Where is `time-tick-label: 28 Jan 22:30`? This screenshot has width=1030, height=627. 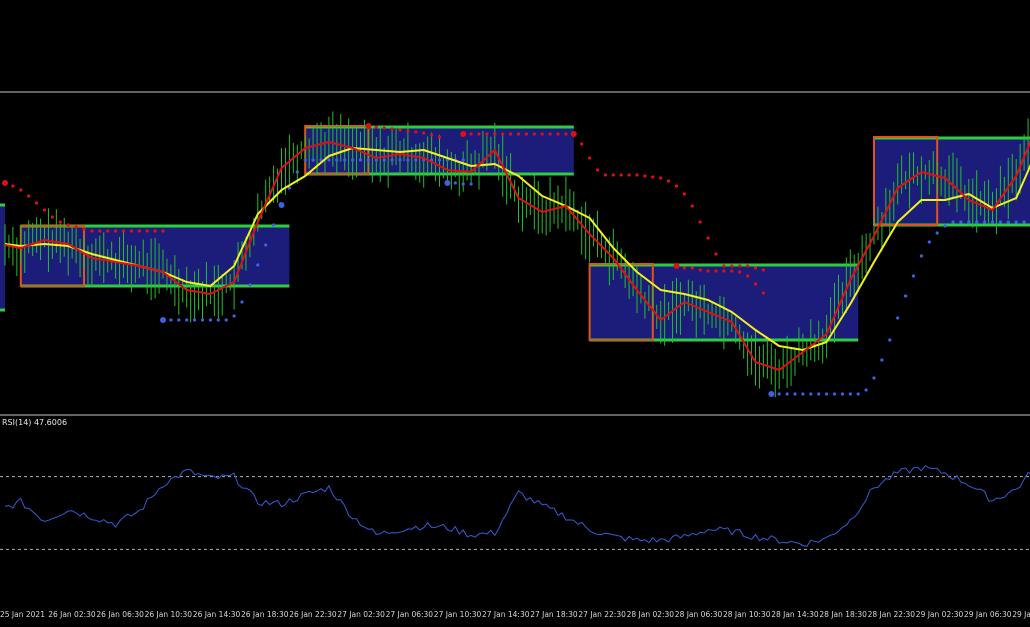 time-tick-label: 28 Jan 22:30 is located at coordinates (891, 614).